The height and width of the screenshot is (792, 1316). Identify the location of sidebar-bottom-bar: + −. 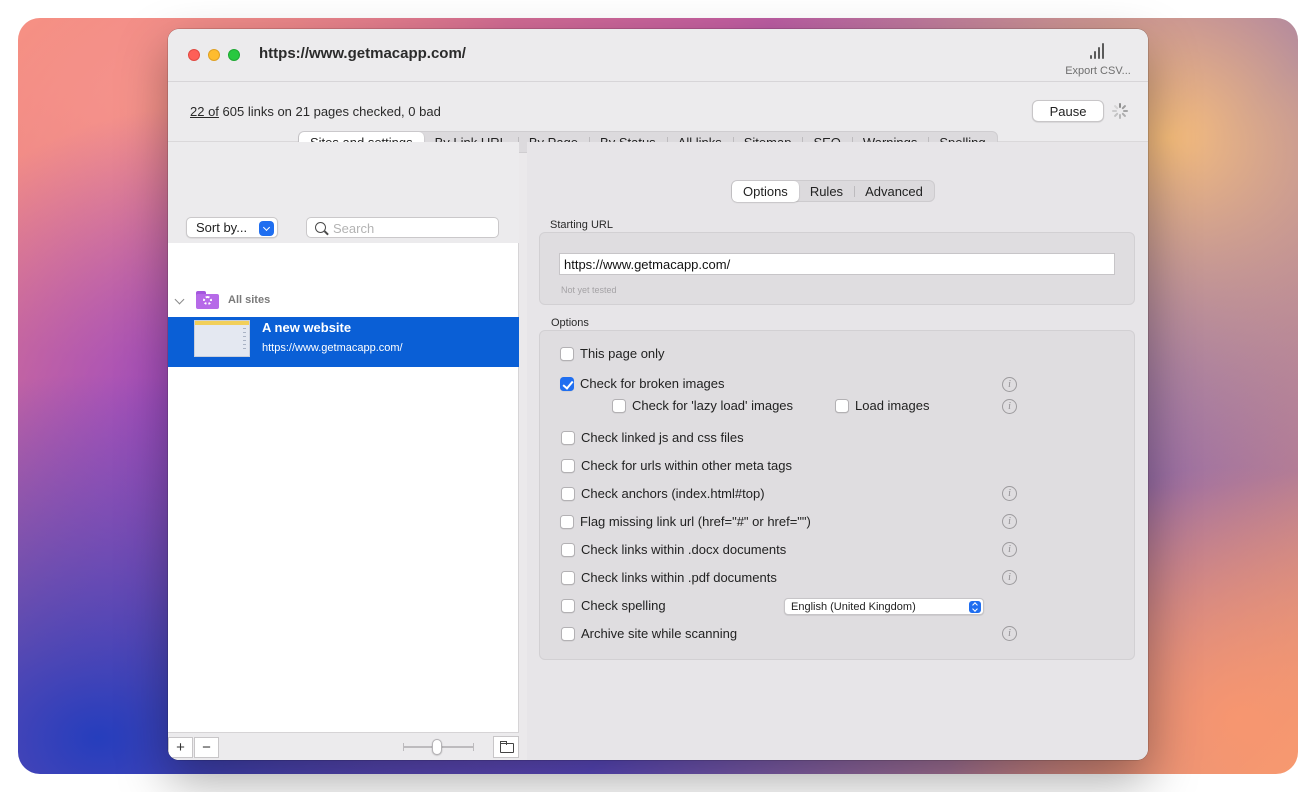
(343, 746).